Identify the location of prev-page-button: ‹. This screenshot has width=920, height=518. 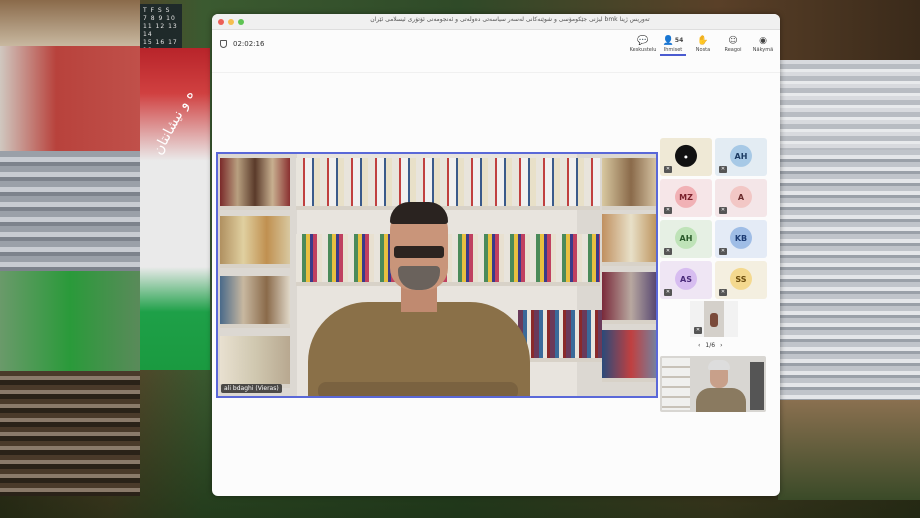
(699, 345).